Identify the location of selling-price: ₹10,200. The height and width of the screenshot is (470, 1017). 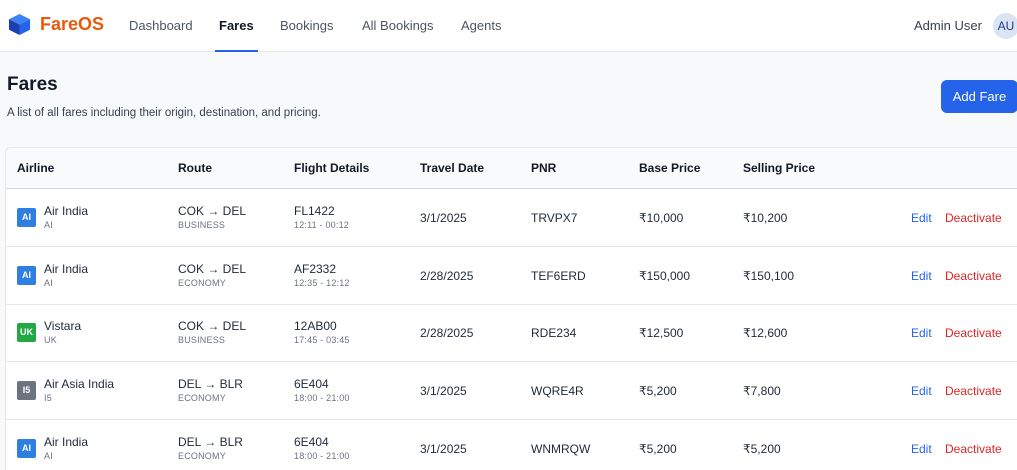
(765, 218).